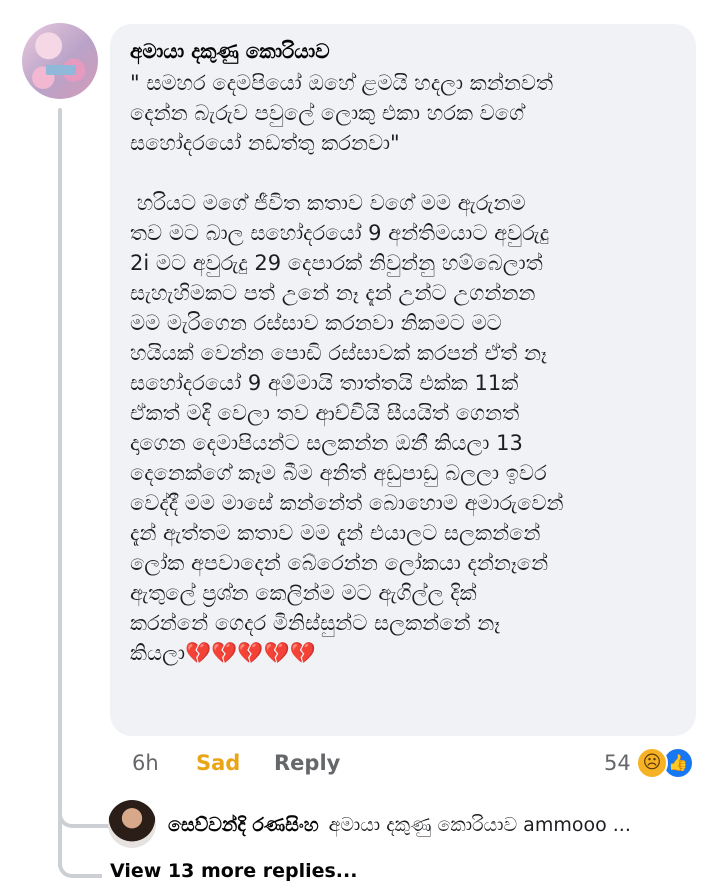 Image resolution: width=720 pixels, height=889 pixels. Describe the element at coordinates (250, 653) in the screenshot. I see `broken-heart-emojis: 💔💔💔💔💔` at that location.